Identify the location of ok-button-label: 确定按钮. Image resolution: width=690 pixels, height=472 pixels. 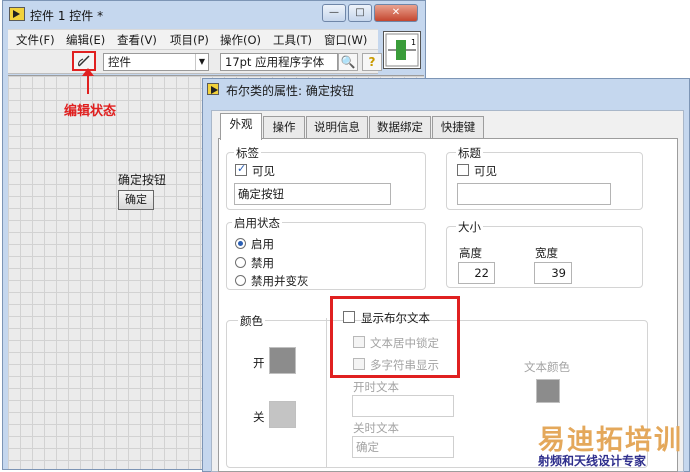
(142, 180).